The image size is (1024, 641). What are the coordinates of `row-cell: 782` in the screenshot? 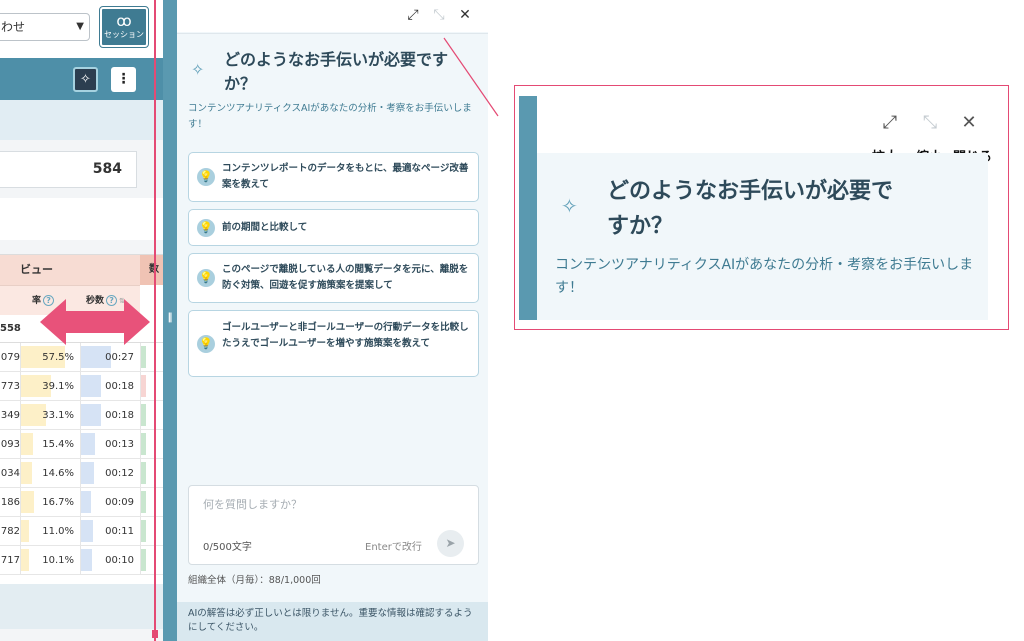 It's located at (10, 531).